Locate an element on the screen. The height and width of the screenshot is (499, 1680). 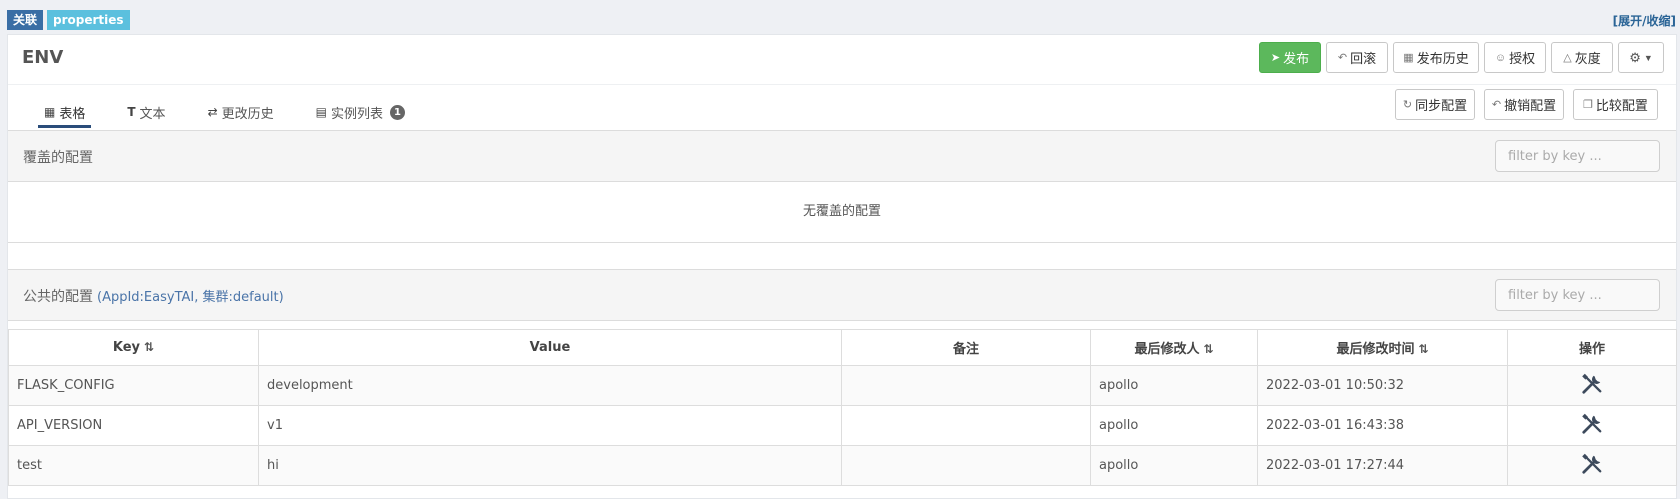
tab-instances-label: 实例列表 is located at coordinates (356, 114).